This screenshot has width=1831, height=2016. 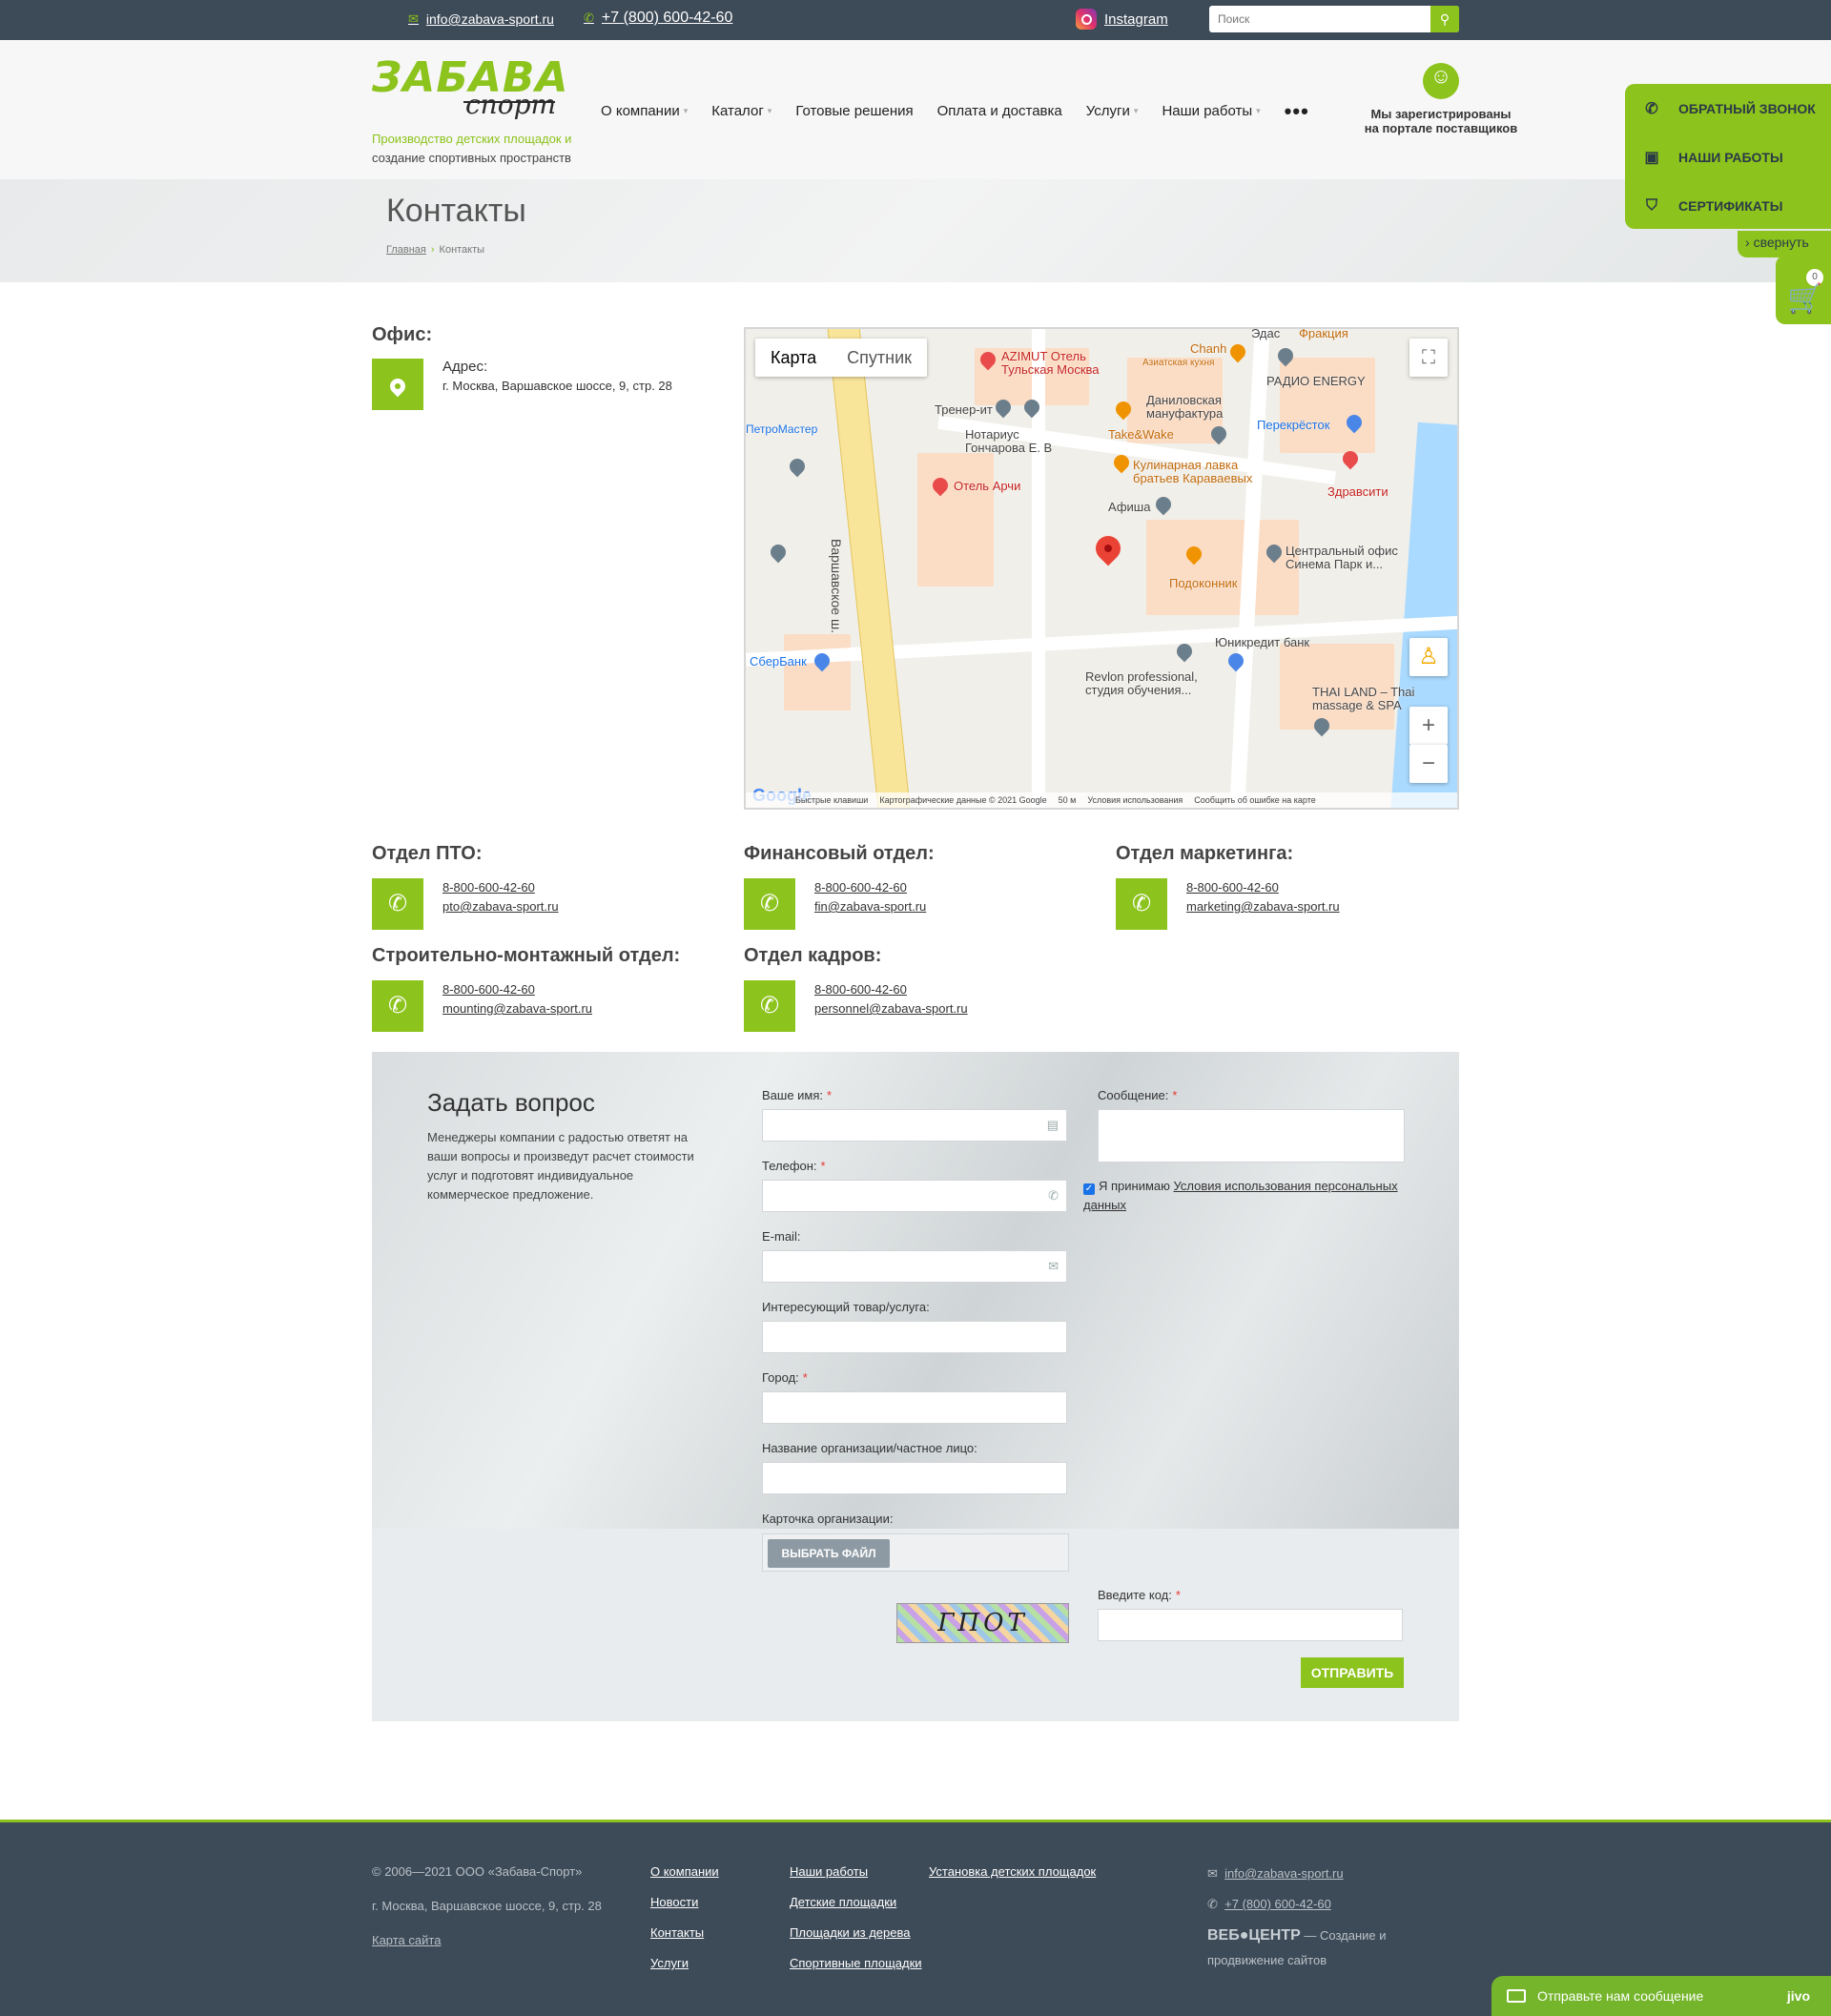 What do you see at coordinates (916, 1552) in the screenshot?
I see `file-upload: ВЫБРАТЬ ФАЙЛ` at bounding box center [916, 1552].